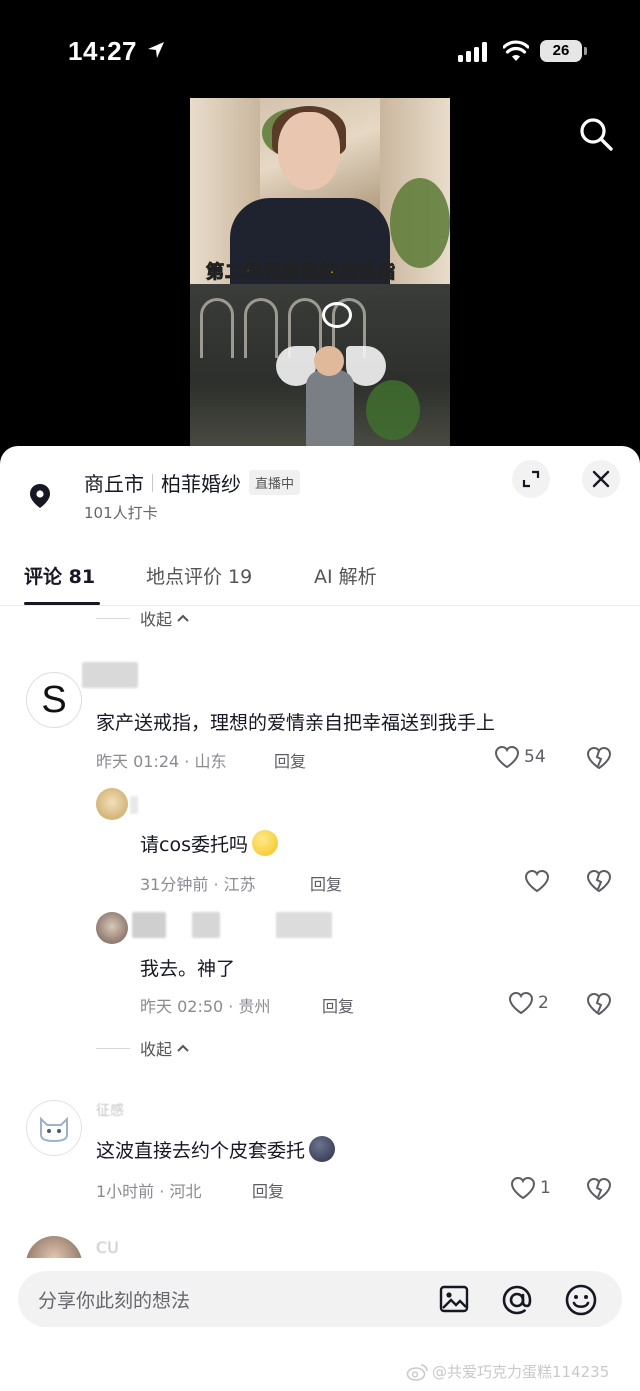 The image size is (640, 1391). What do you see at coordinates (102, 51) in the screenshot?
I see `status-time: 14:27` at bounding box center [102, 51].